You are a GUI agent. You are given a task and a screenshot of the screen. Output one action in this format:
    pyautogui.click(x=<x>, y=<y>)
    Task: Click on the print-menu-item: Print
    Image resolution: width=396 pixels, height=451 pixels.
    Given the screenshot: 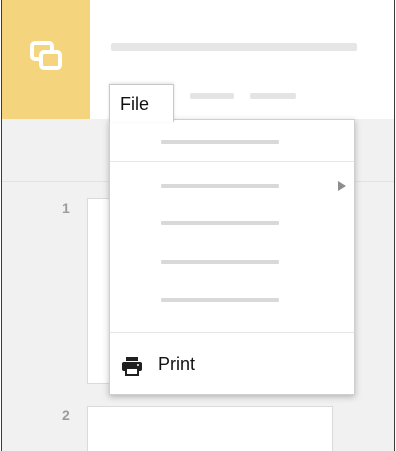 What is the action you would take?
    pyautogui.click(x=232, y=366)
    